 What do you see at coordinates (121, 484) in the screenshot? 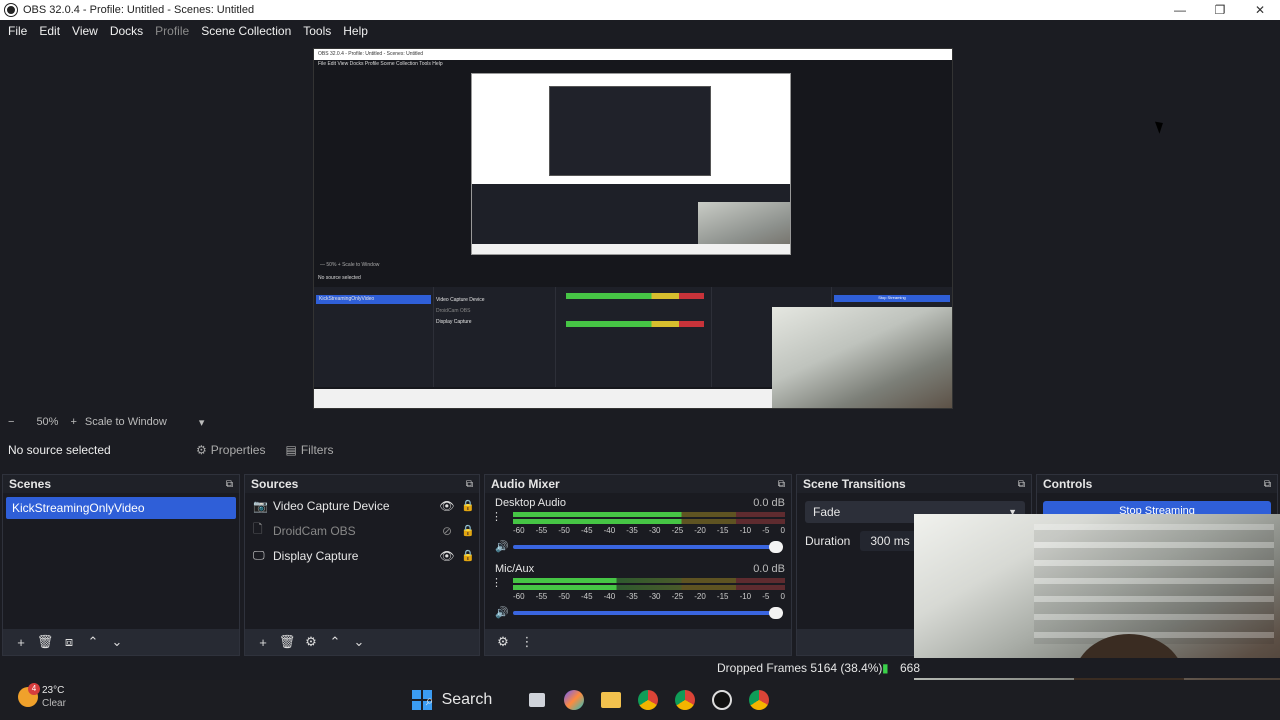
I see `scenes-header: Scenes ⧉` at bounding box center [121, 484].